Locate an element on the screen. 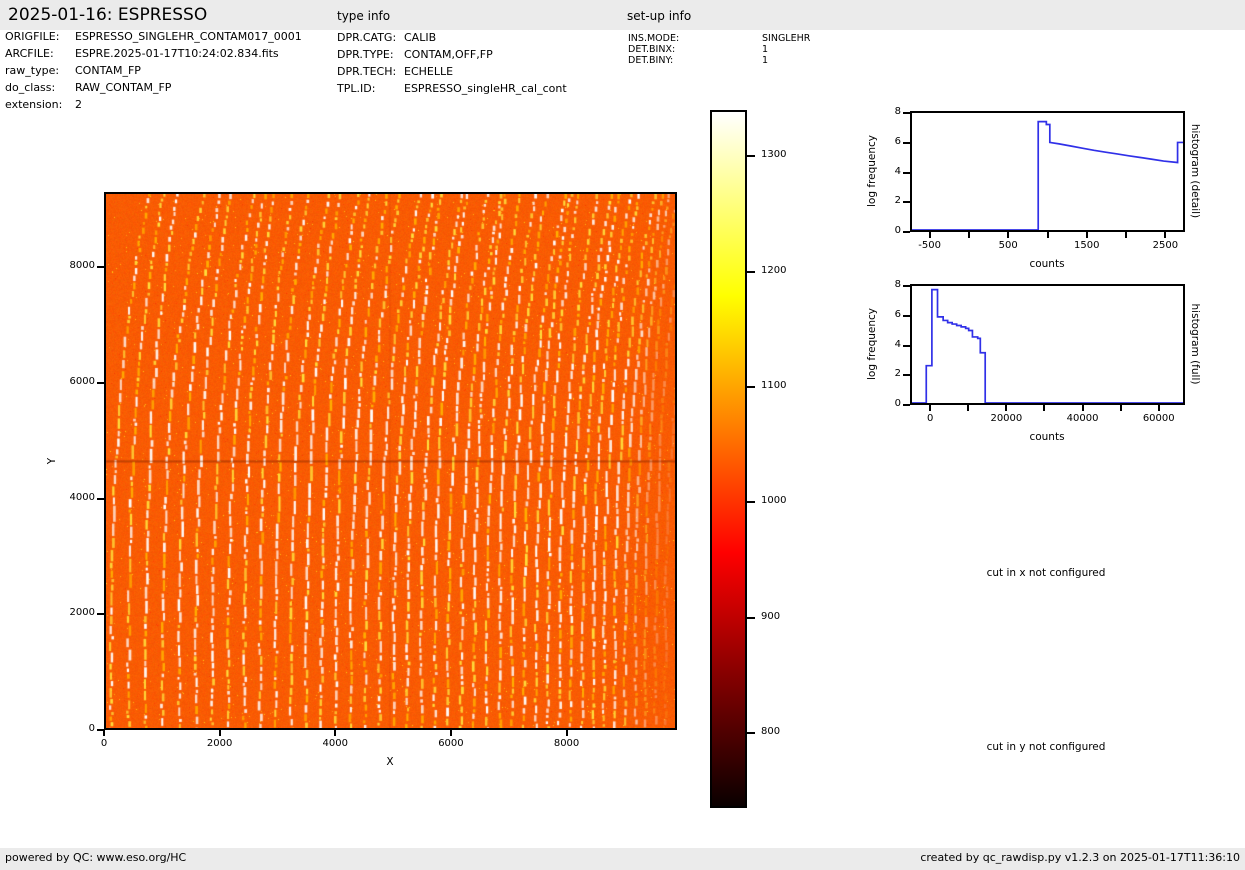 The height and width of the screenshot is (870, 1245). field-value: CONTAM_FP is located at coordinates (108, 70).